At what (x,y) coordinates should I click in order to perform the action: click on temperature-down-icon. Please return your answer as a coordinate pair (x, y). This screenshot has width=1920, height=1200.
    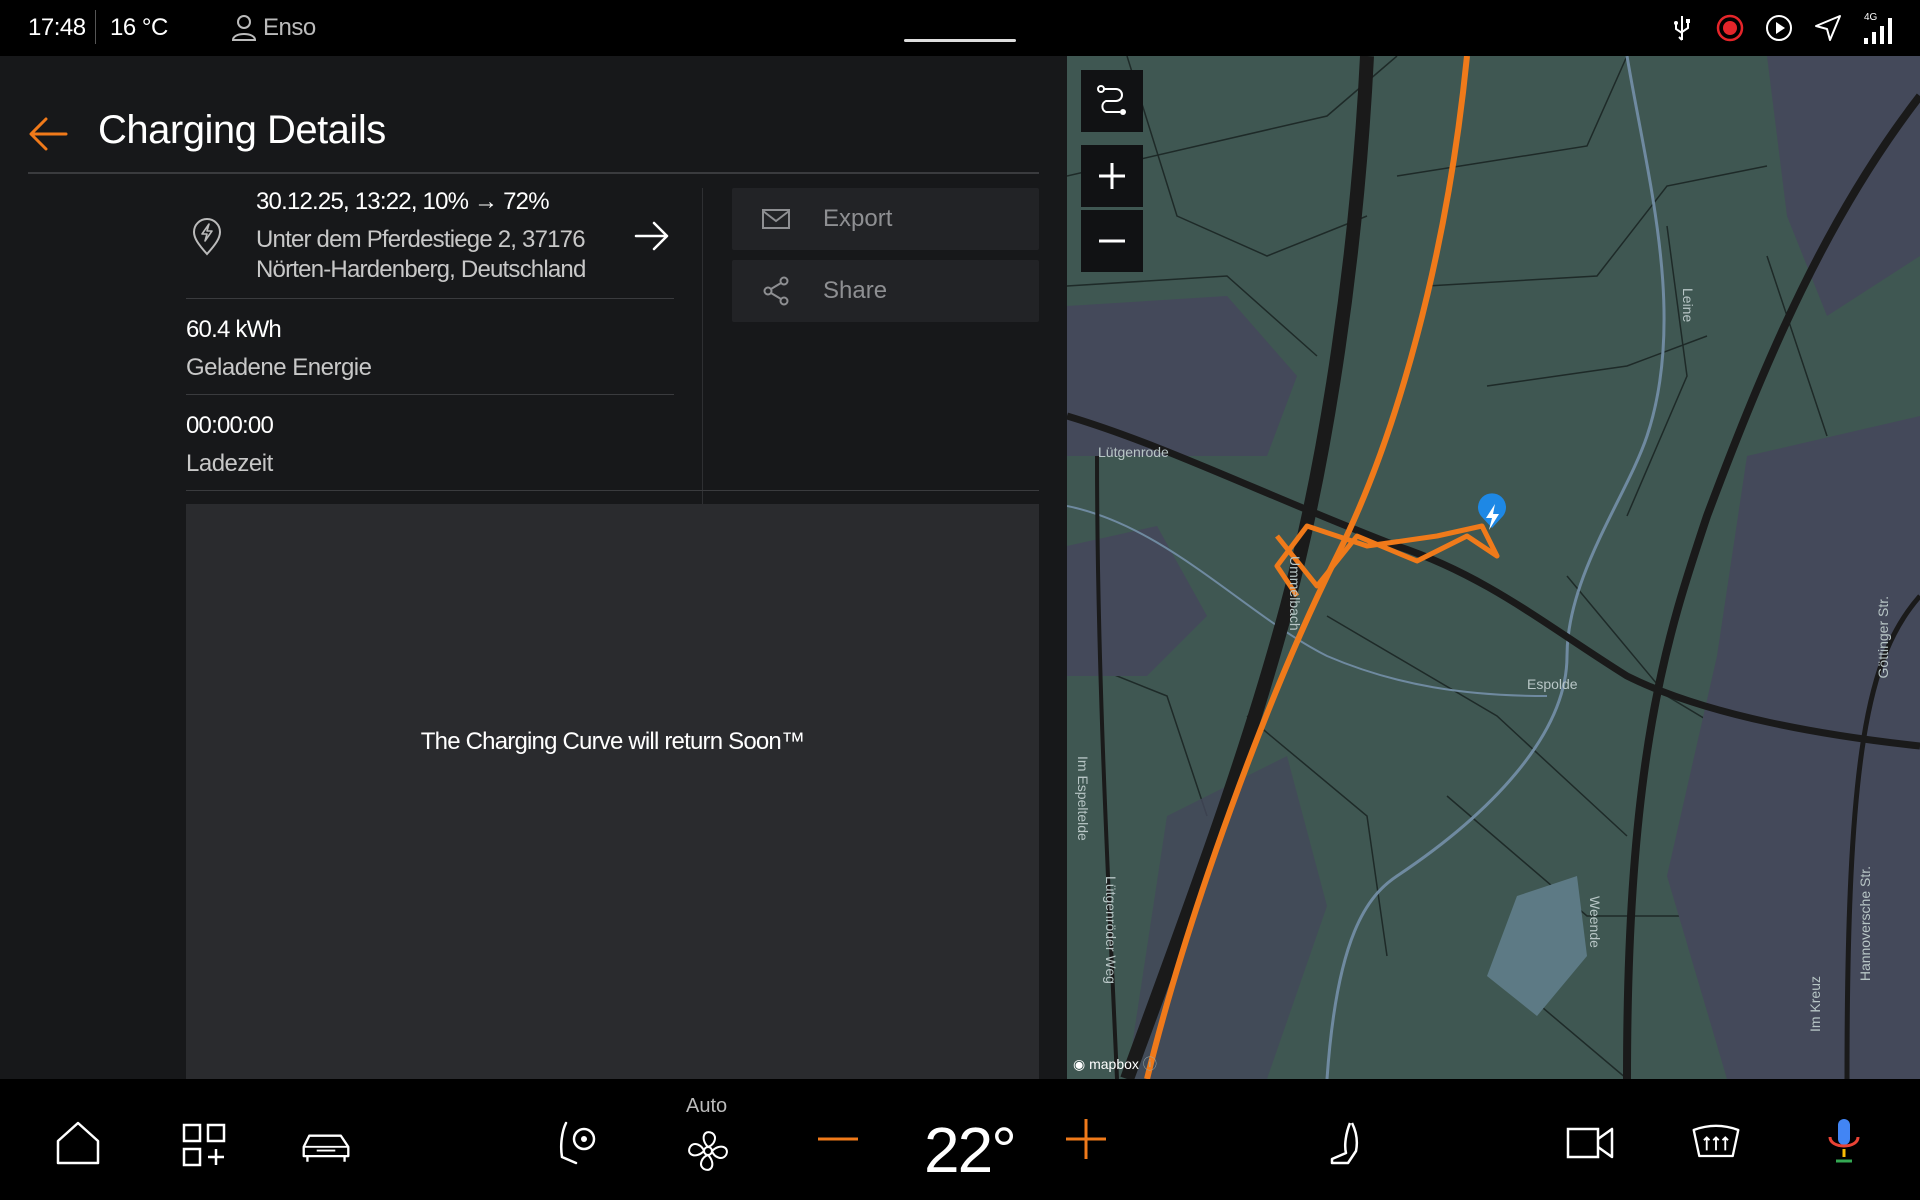
    Looking at the image, I should click on (838, 1139).